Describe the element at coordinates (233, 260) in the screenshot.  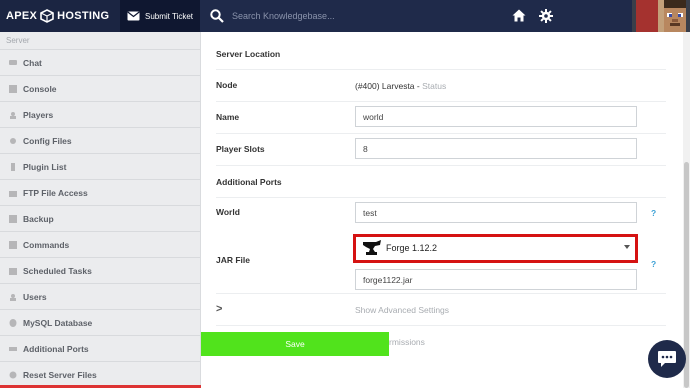
I see `jar-file-label: JAR File` at that location.